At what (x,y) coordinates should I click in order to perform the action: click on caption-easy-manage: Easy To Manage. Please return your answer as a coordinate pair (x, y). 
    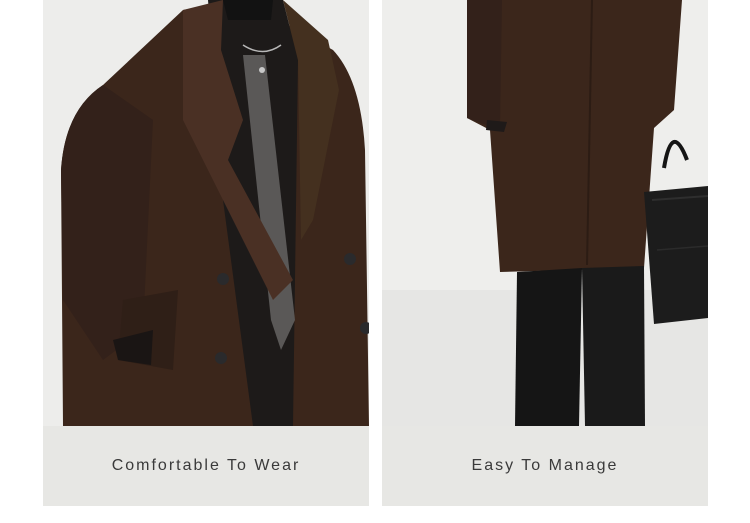
    Looking at the image, I should click on (545, 466).